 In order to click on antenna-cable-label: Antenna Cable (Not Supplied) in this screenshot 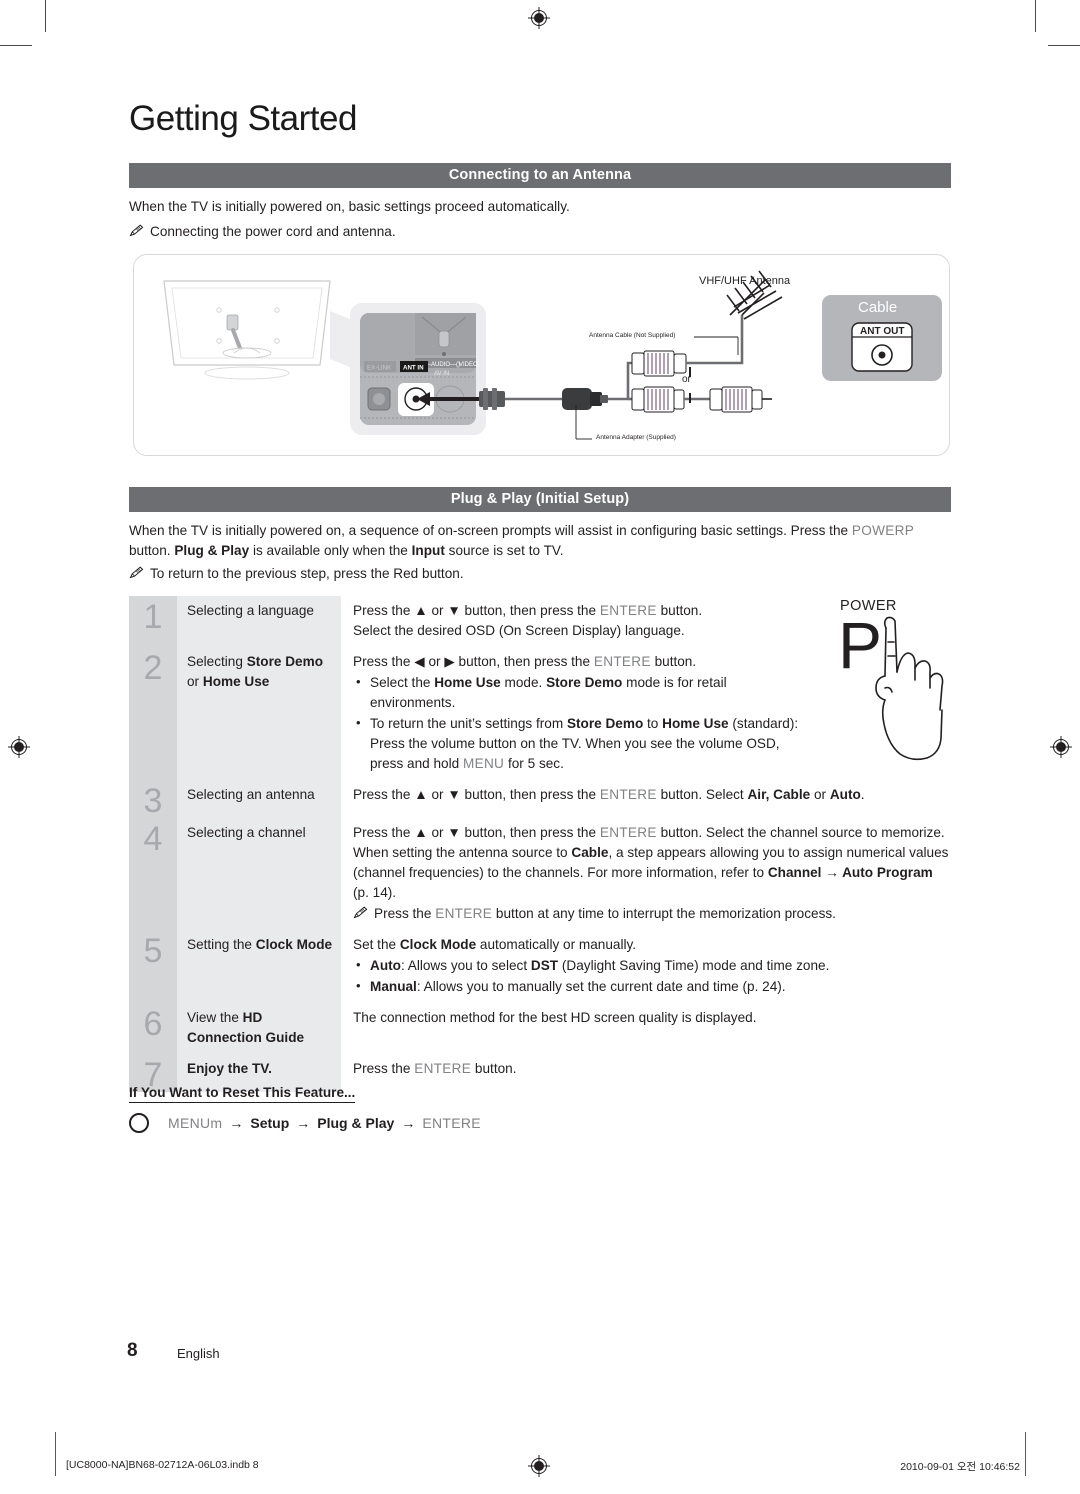, I will do `click(632, 335)`.